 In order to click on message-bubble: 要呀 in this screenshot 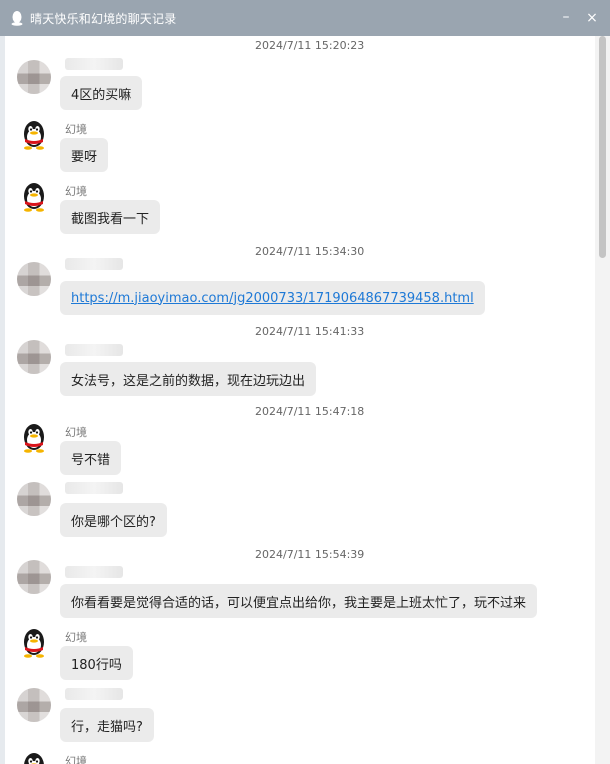, I will do `click(84, 155)`.